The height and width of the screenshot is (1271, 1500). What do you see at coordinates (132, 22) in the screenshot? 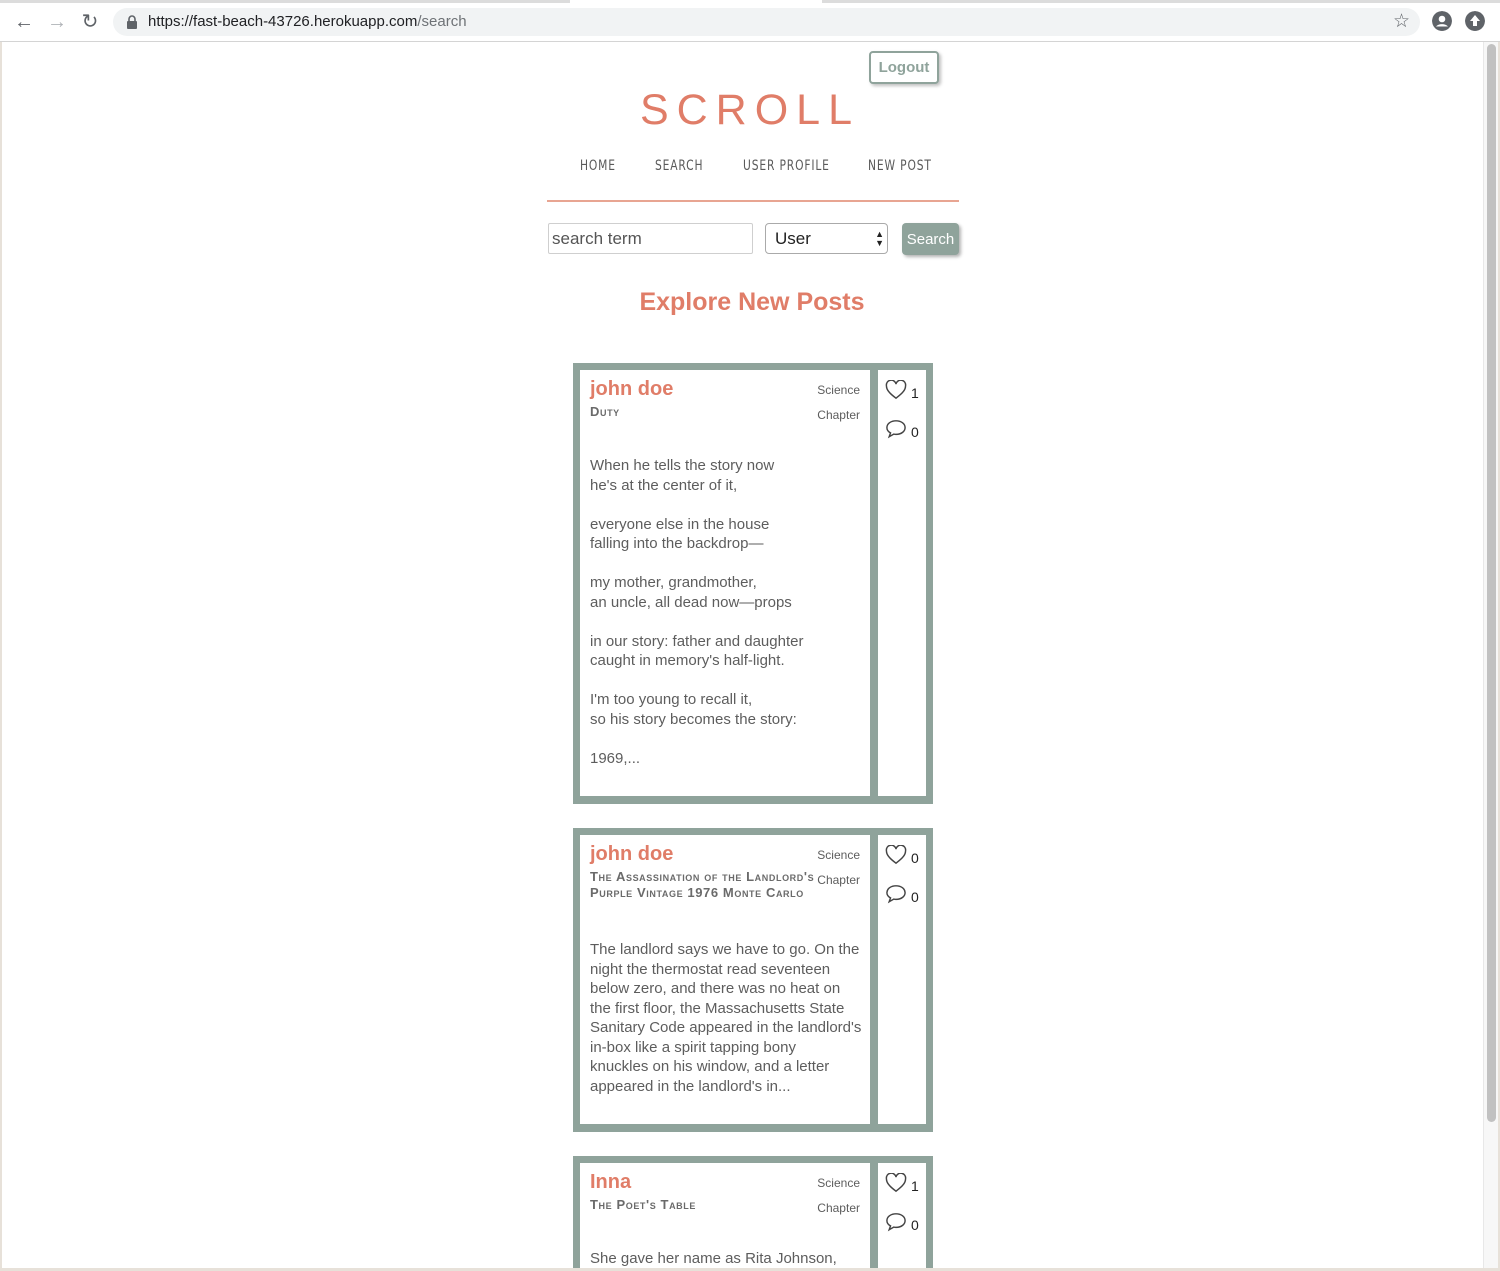
I see `lock-icon` at bounding box center [132, 22].